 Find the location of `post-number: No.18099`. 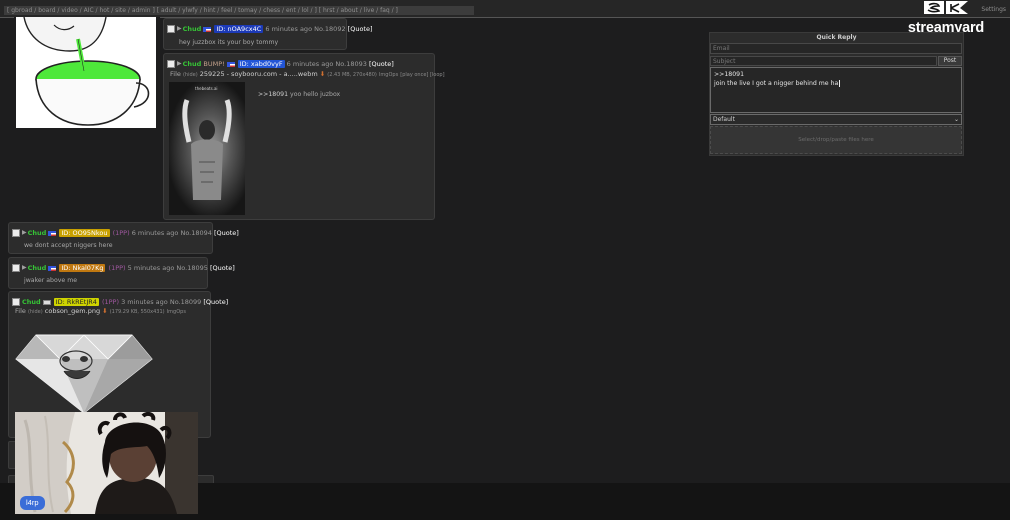

post-number: No.18099 is located at coordinates (185, 302).